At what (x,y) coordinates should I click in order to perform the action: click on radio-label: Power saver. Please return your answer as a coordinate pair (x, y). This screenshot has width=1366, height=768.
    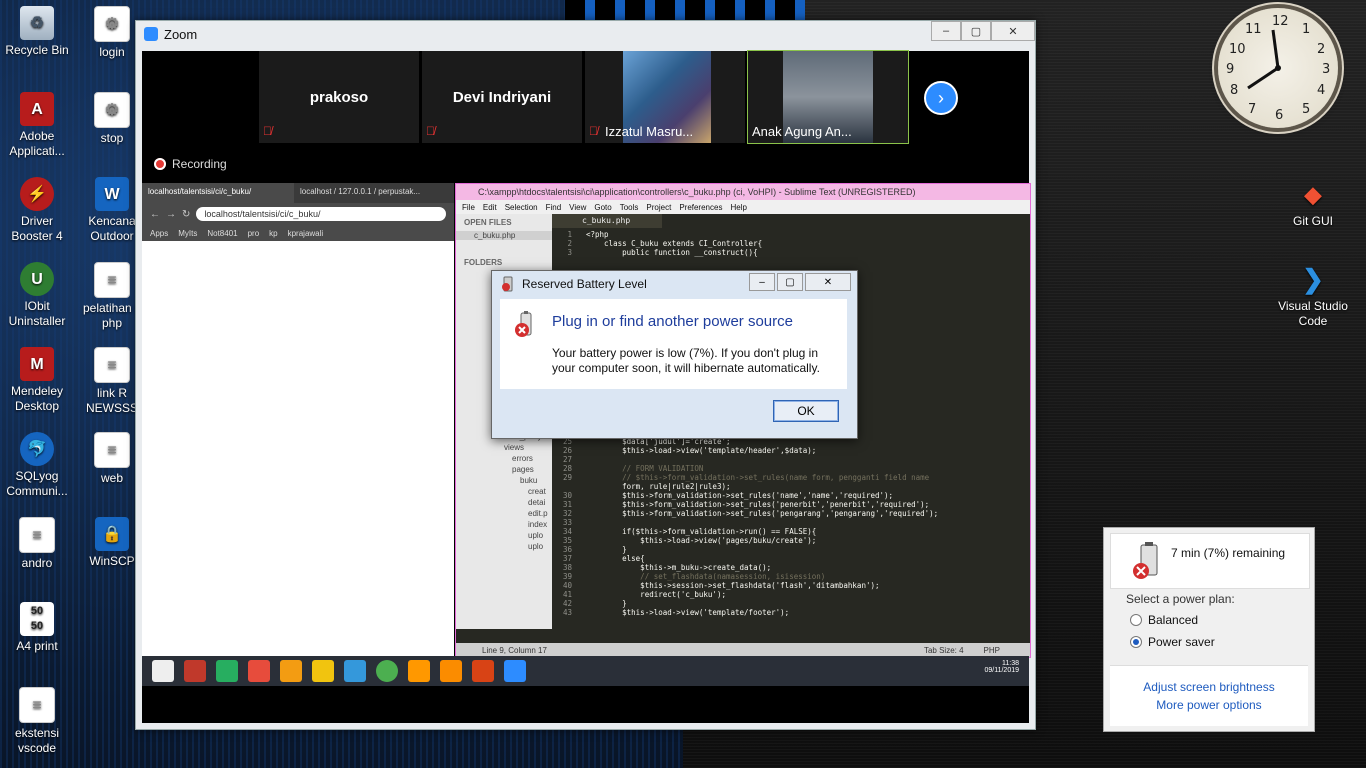
    Looking at the image, I should click on (1181, 642).